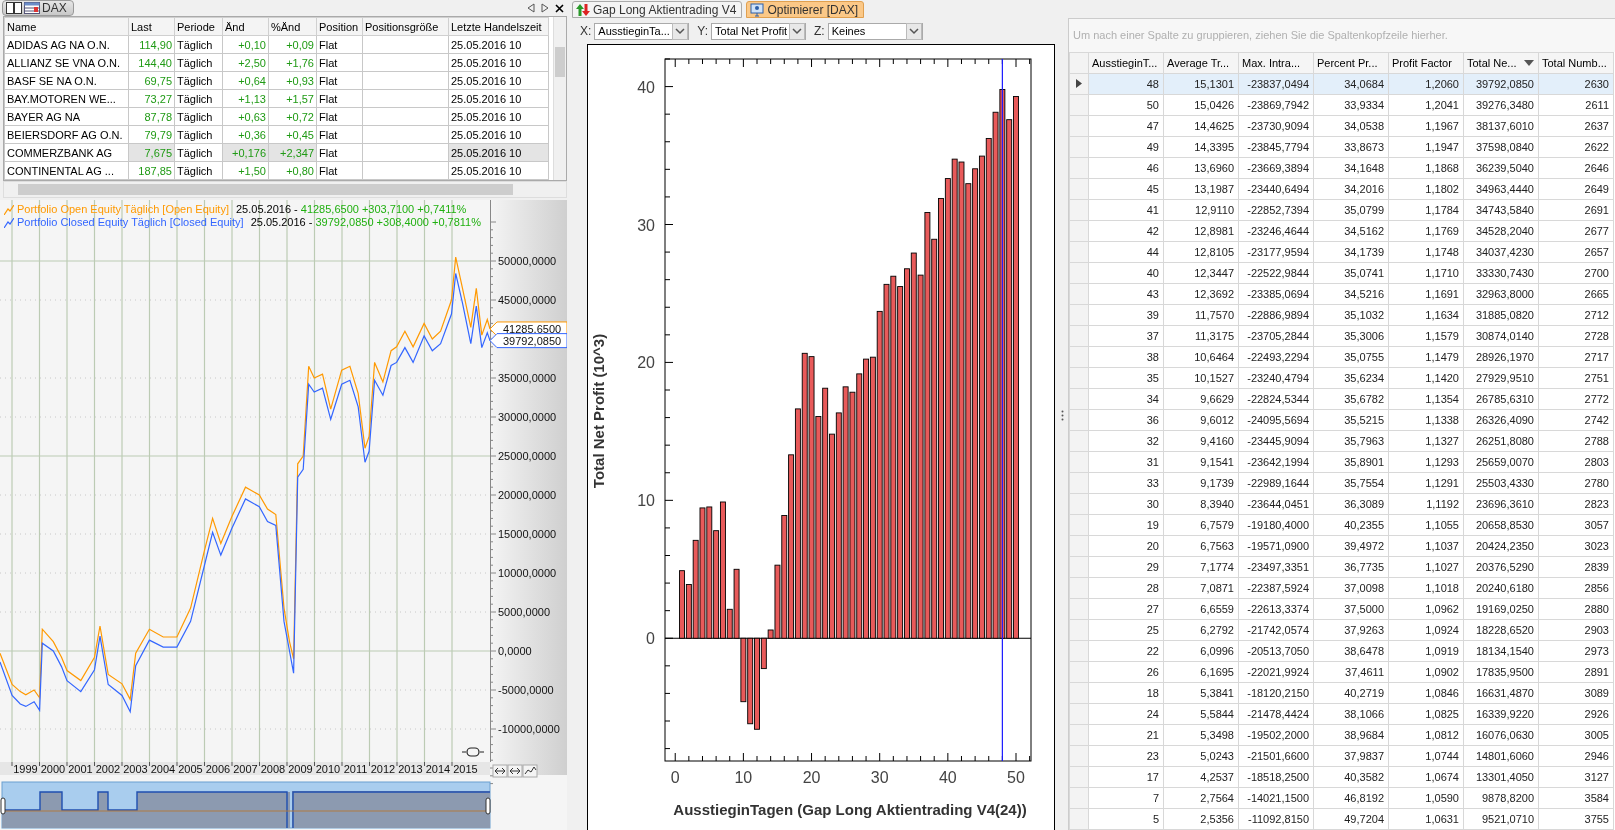 This screenshot has width=1615, height=830. What do you see at coordinates (805, 9) in the screenshot?
I see `tab: Optimierer [DAX]` at bounding box center [805, 9].